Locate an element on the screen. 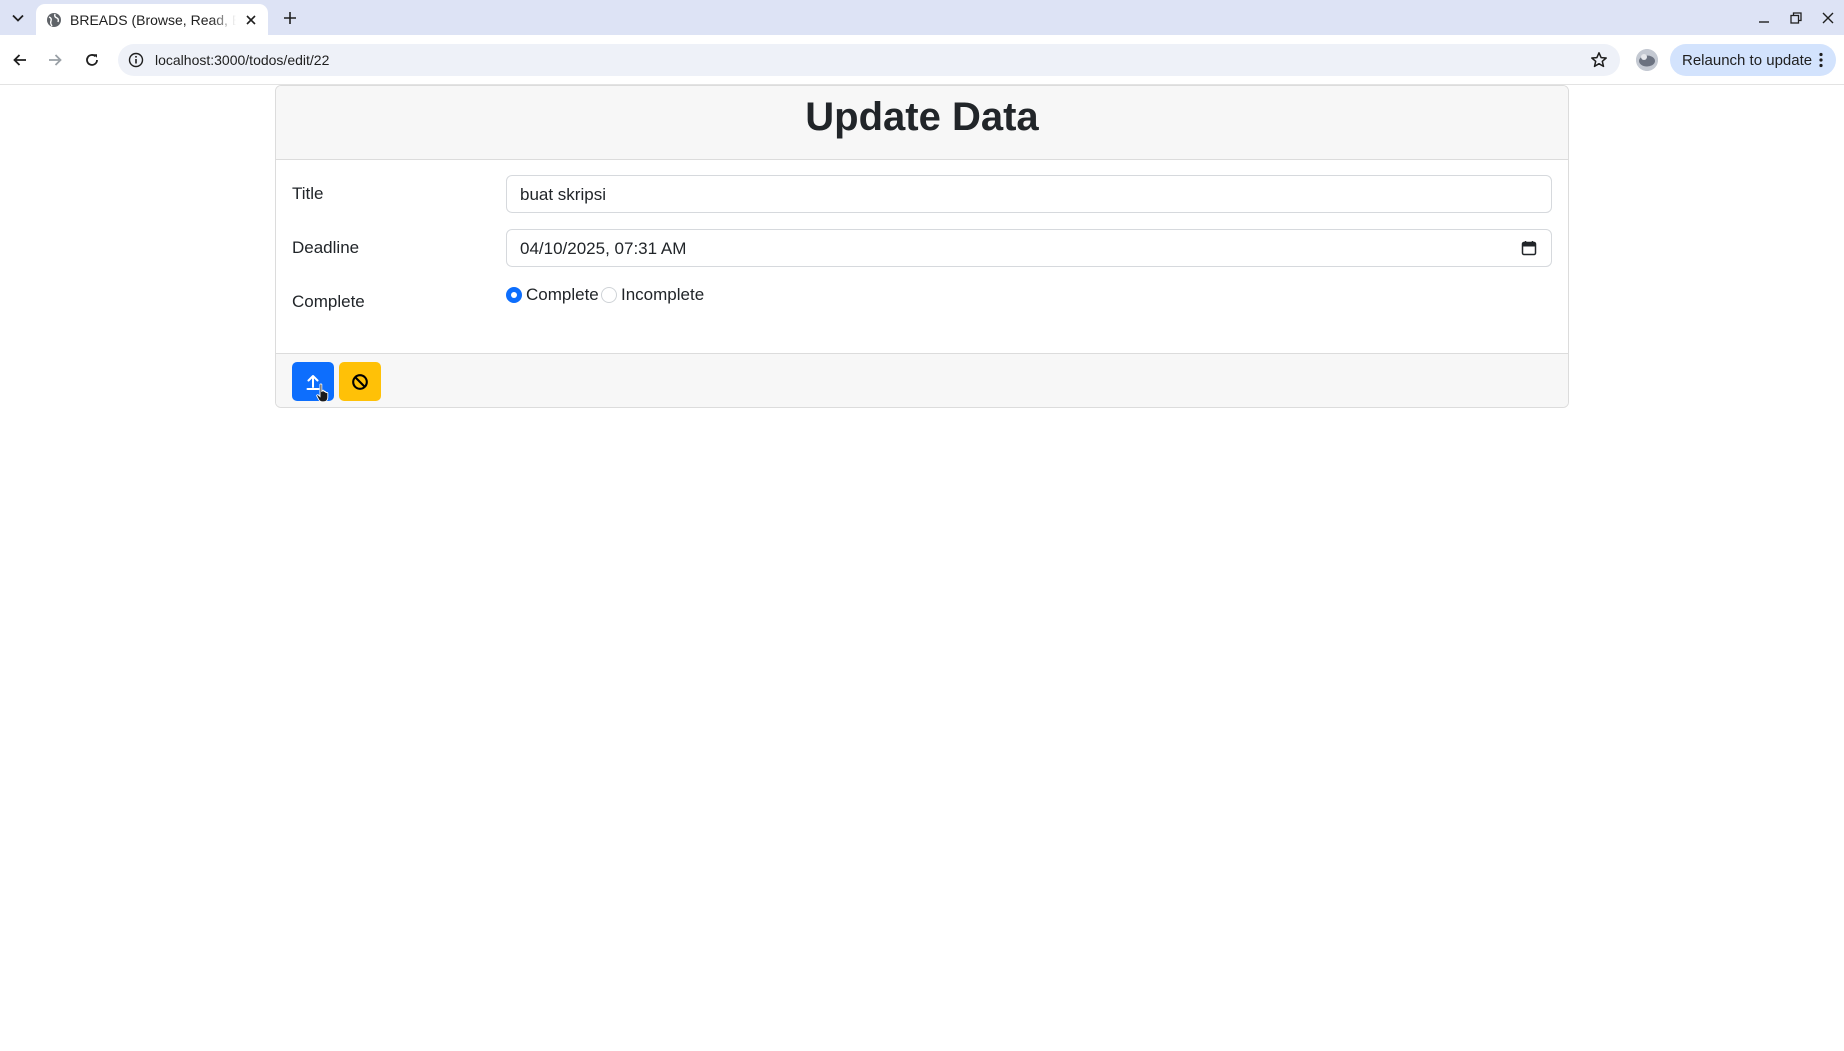 Image resolution: width=1844 pixels, height=1051 pixels. save-button is located at coordinates (313, 382).